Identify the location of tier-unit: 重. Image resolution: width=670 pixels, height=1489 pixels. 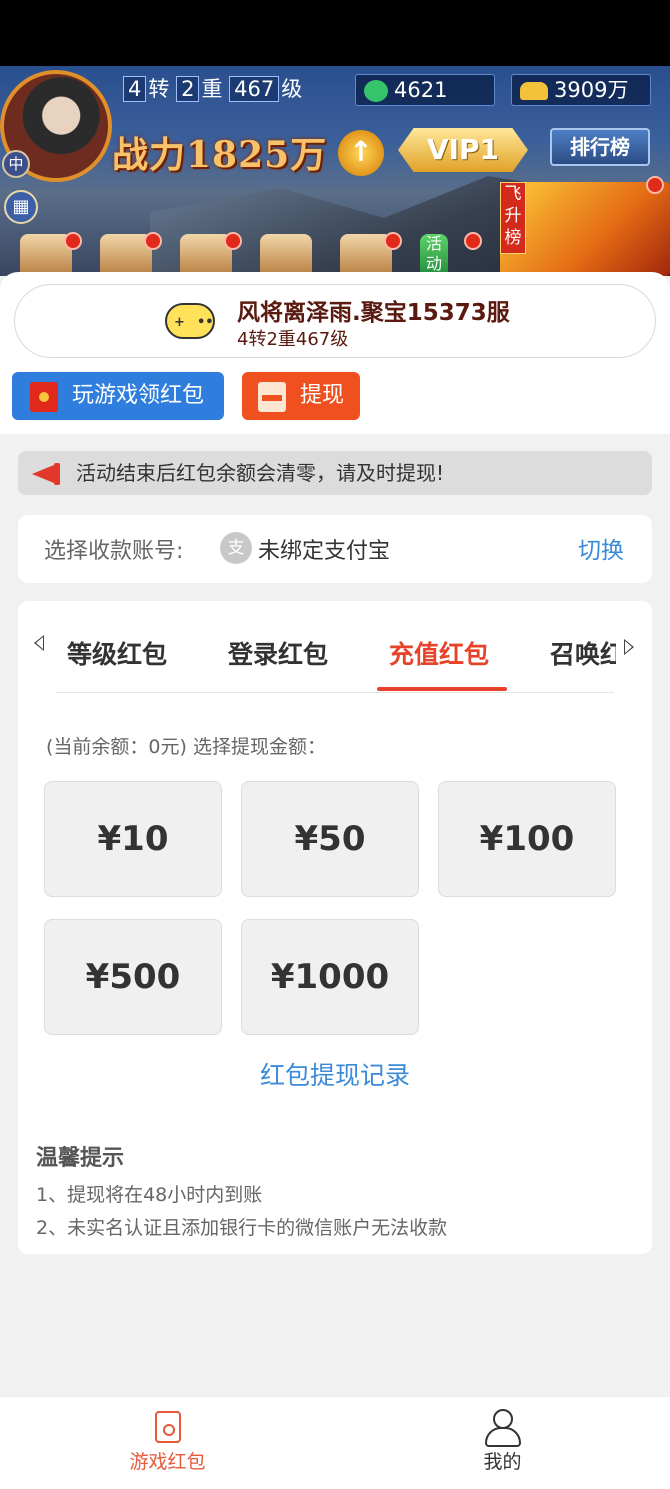
(212, 89).